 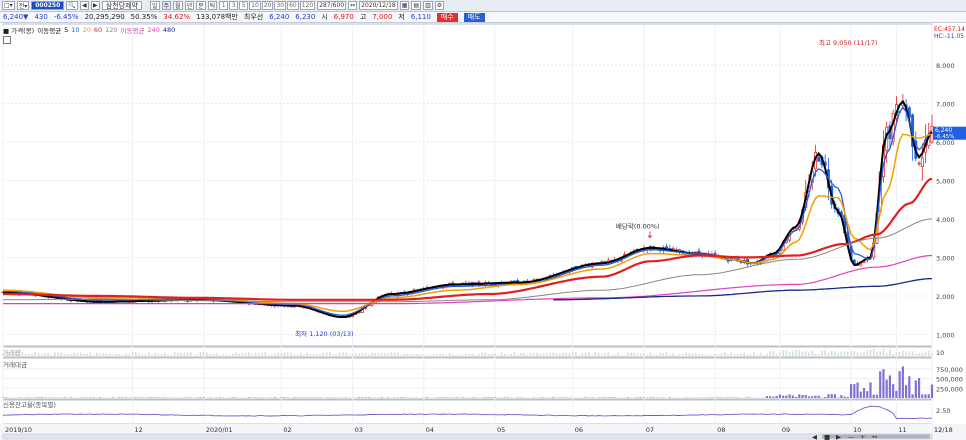 What do you see at coordinates (650, 430) in the screenshot?
I see `x-tick-label: 07` at bounding box center [650, 430].